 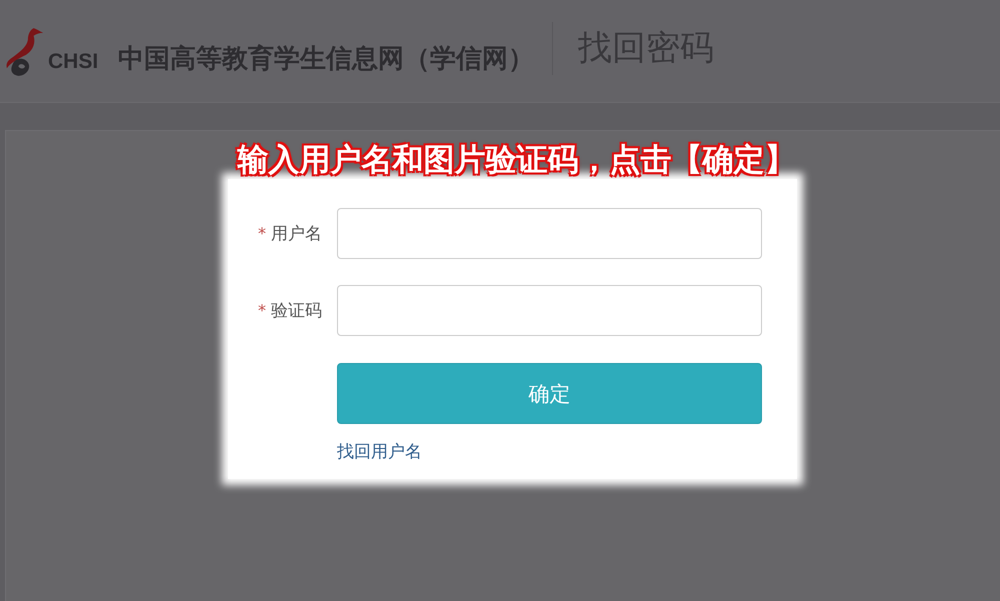 I want to click on field-label: 用户名, so click(x=296, y=234).